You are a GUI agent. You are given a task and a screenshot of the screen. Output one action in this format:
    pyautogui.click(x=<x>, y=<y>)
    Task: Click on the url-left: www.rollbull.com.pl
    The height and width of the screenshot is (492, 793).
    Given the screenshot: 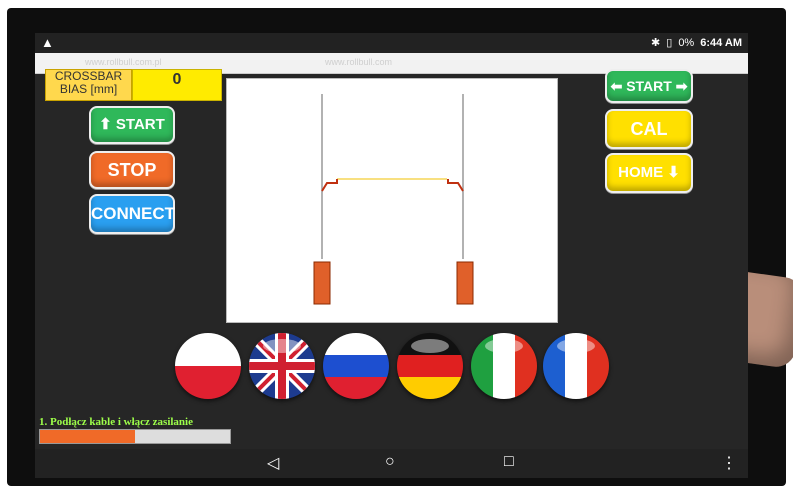 What is the action you would take?
    pyautogui.click(x=123, y=62)
    